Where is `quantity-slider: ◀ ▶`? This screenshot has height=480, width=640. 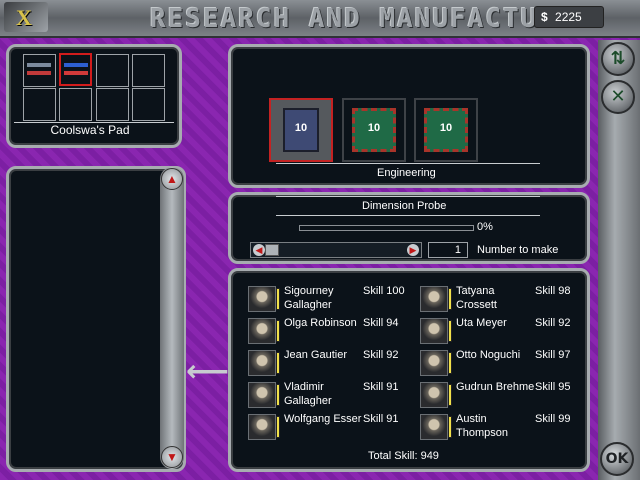
quantity-slider: ◀ ▶ is located at coordinates (336, 250).